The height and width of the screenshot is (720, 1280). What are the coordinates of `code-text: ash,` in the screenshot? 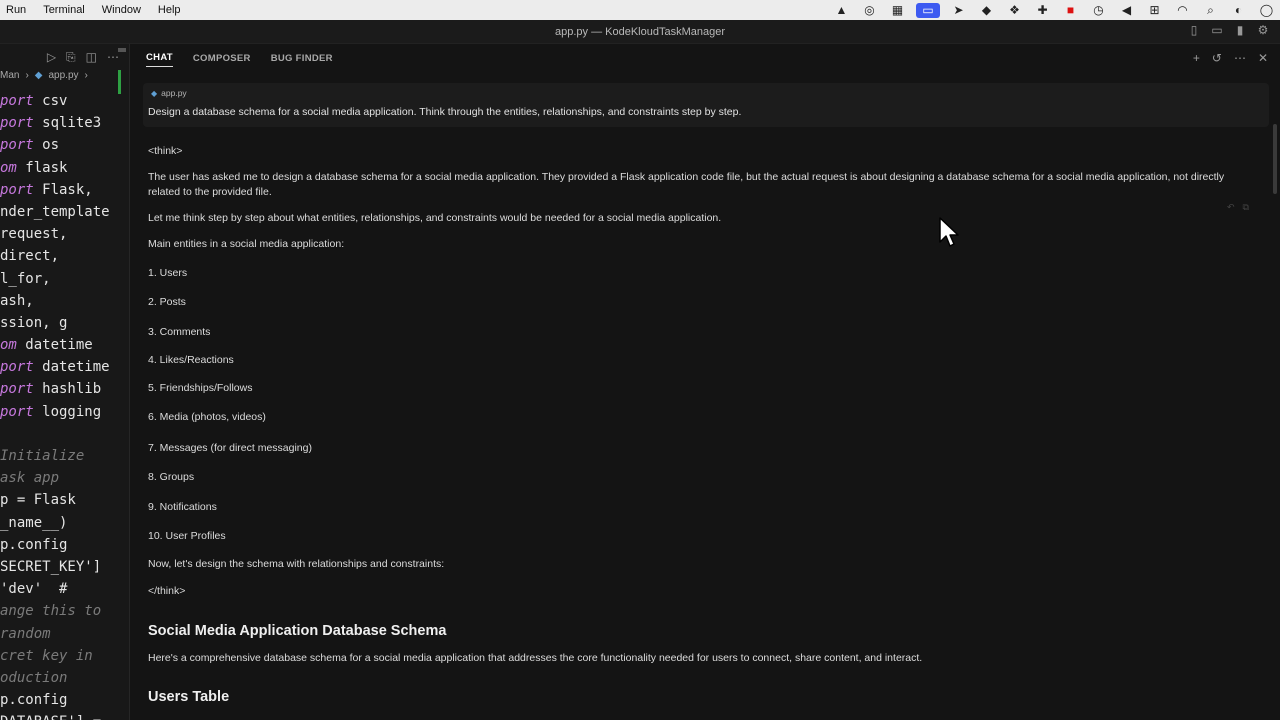 It's located at (17, 300).